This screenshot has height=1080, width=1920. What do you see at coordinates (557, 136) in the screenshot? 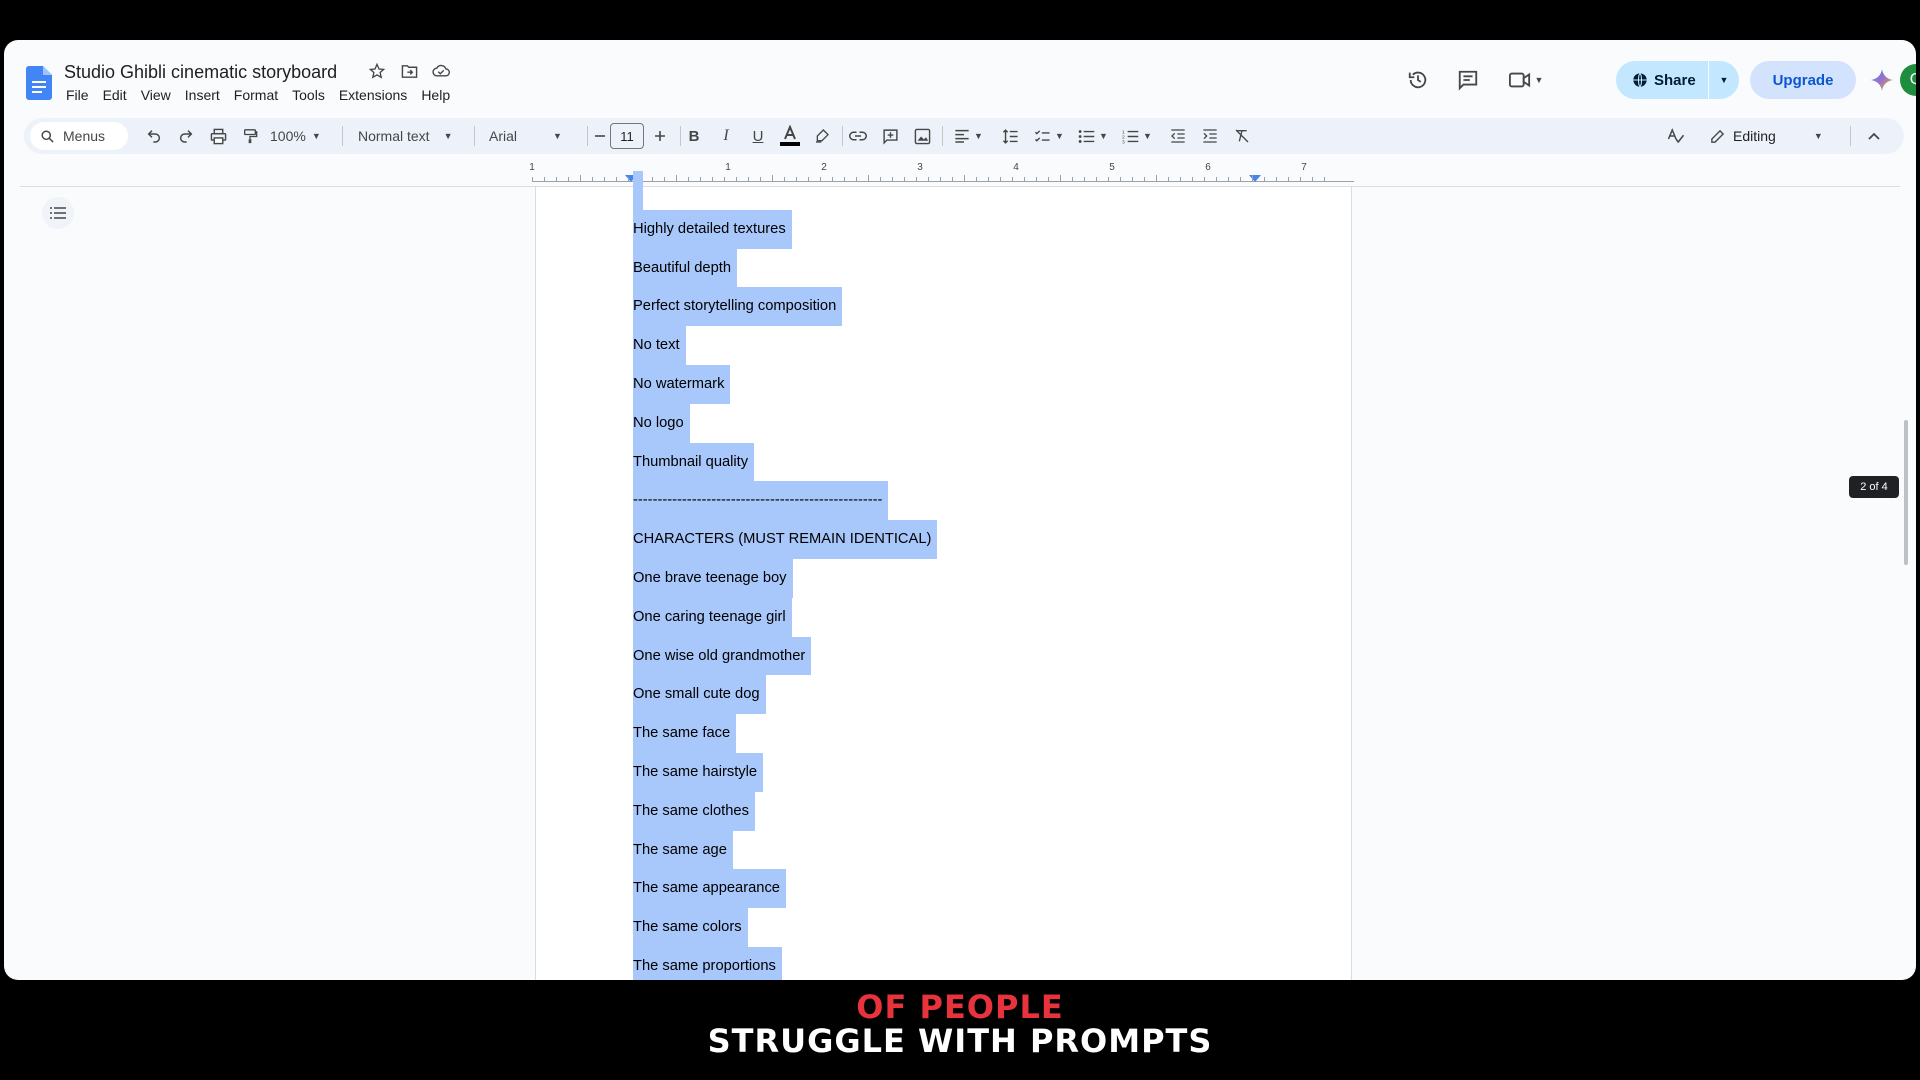
I see `font-caret-icon: ▼` at bounding box center [557, 136].